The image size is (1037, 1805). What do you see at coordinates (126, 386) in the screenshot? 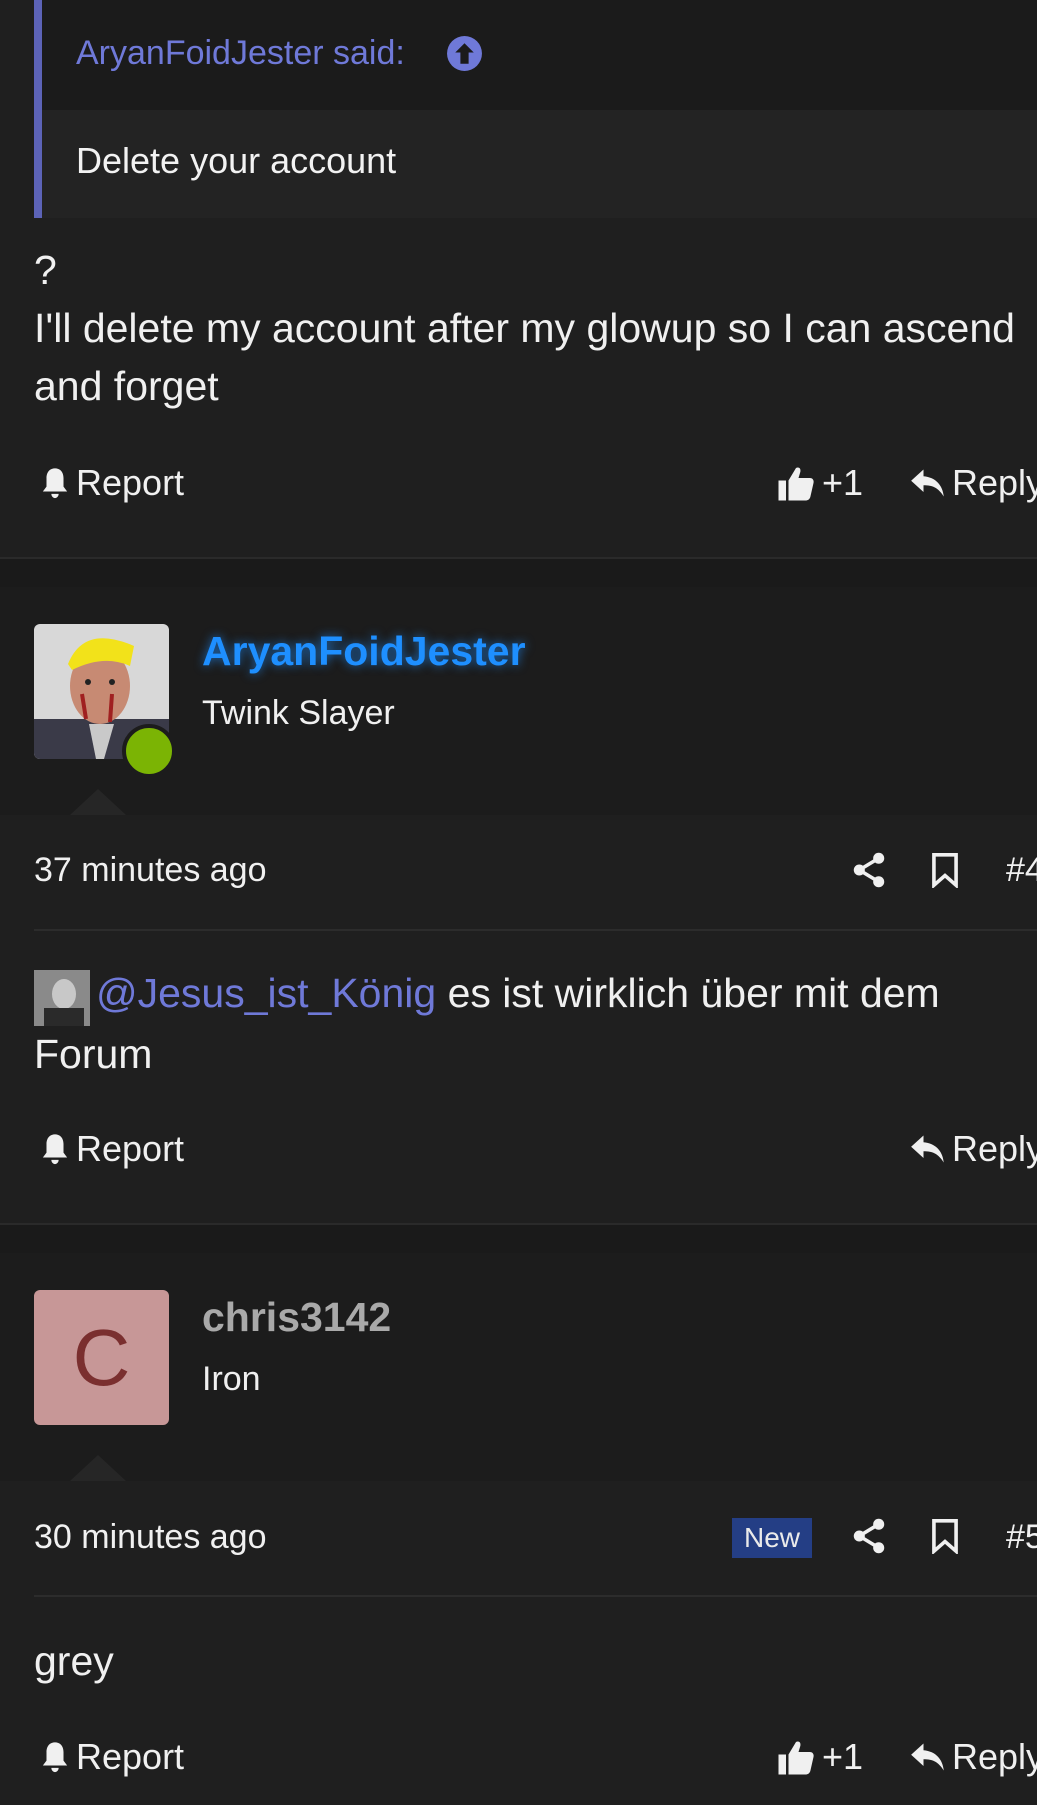
I see `post-text-line-3: and forget` at bounding box center [126, 386].